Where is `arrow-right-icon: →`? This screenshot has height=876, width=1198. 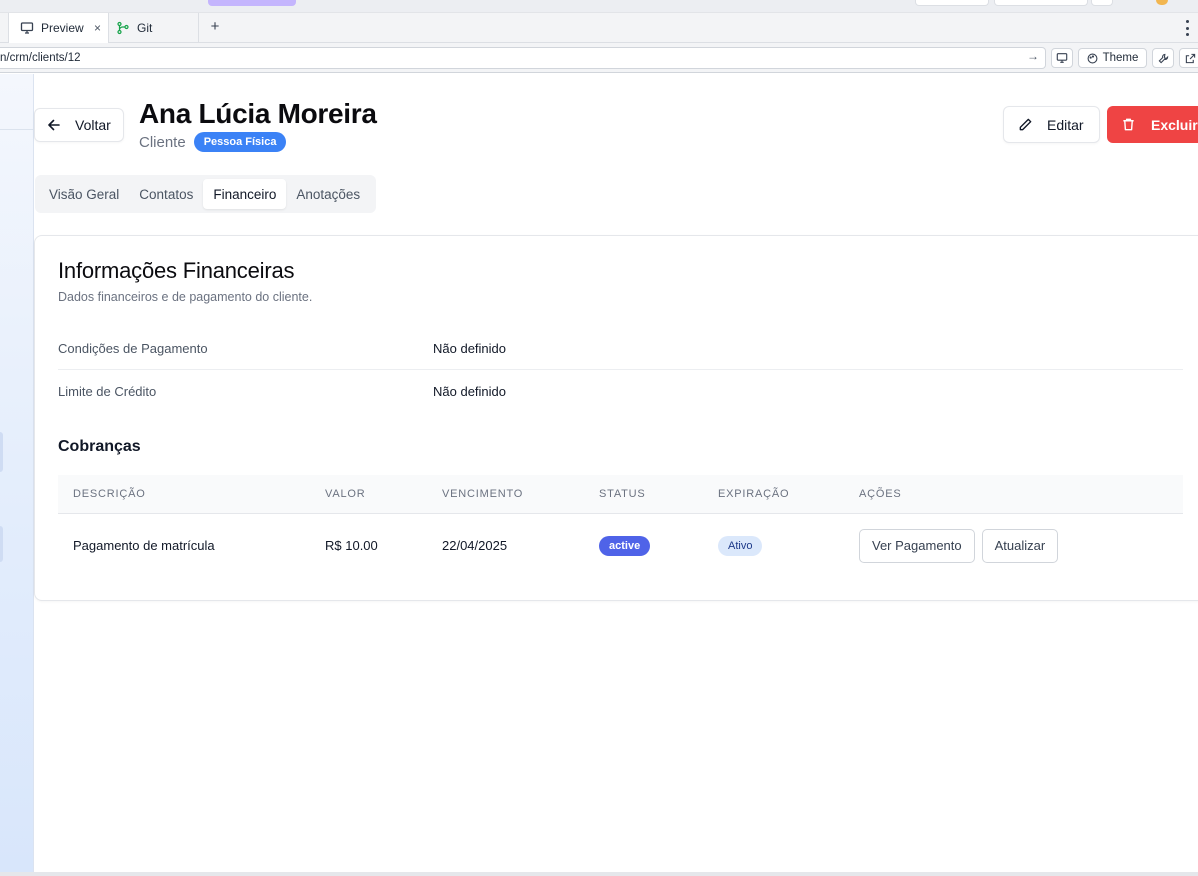
arrow-right-icon: → is located at coordinates (1033, 56).